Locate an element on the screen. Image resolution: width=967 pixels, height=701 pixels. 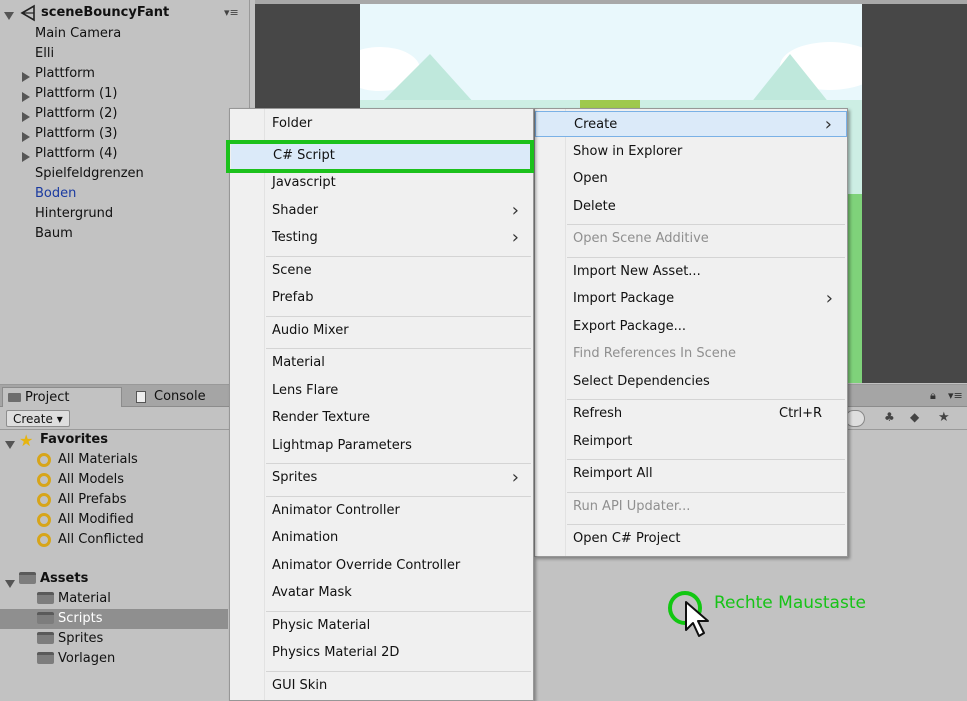
menu-item: Physic Material is located at coordinates (381, 626).